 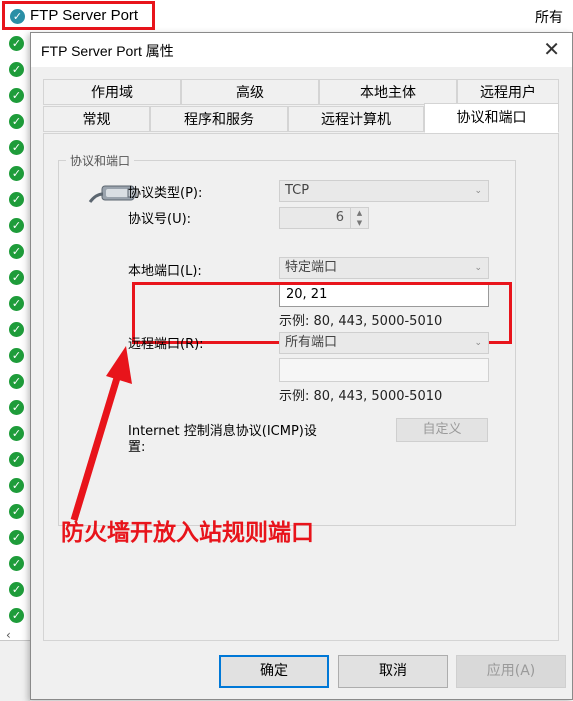 I want to click on tab-strip: 作用域 高级 本地主体 远程用户 常规 程序和服务 远程计算机 协议和端口, so click(x=301, y=106).